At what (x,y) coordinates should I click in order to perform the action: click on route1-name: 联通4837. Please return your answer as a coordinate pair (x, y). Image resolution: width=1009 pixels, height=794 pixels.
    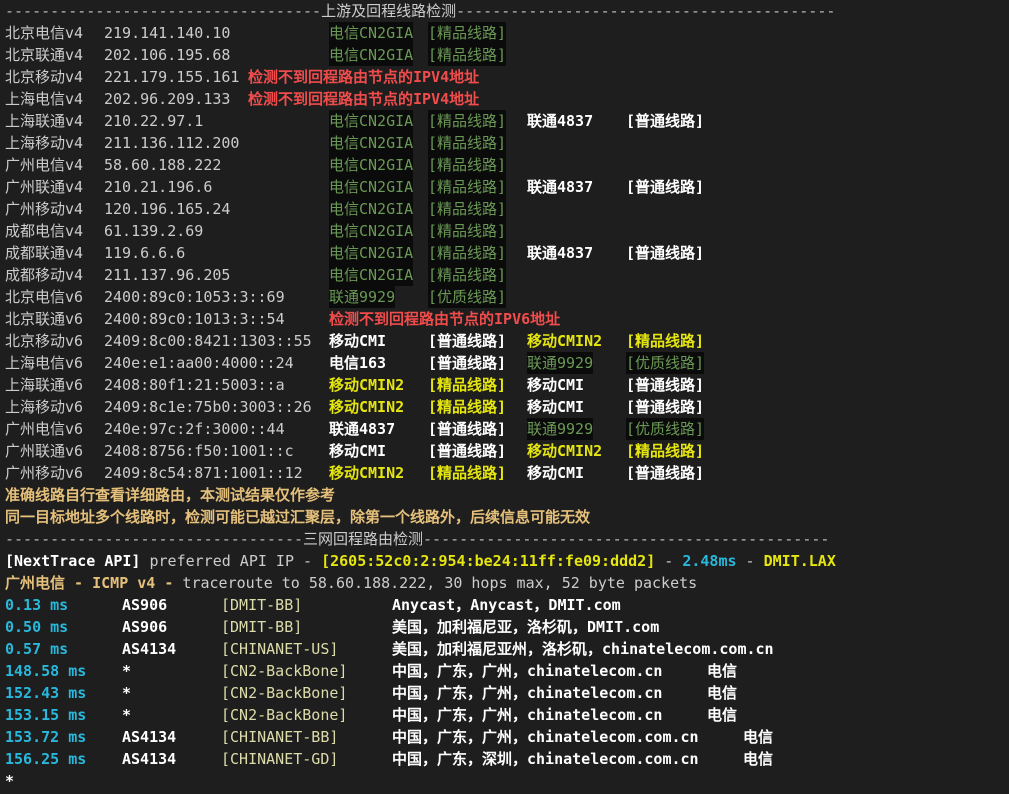
    Looking at the image, I should click on (362, 429).